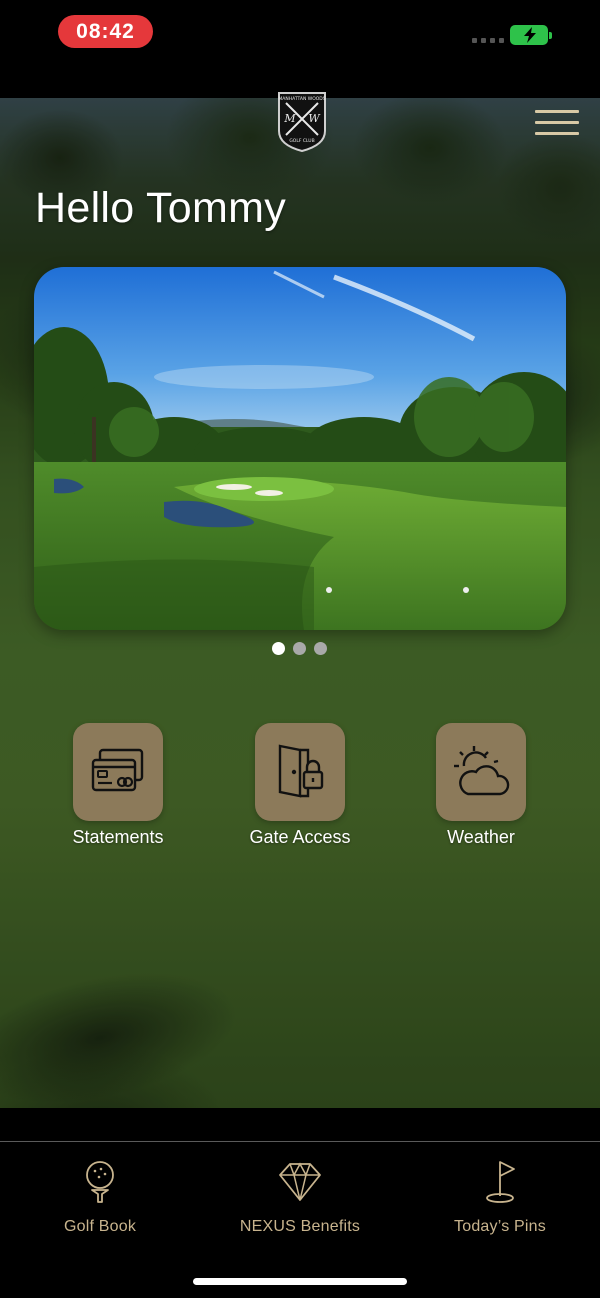 Image resolution: width=600 pixels, height=1298 pixels. Describe the element at coordinates (300, 1281) in the screenshot. I see `home-indicator` at that location.